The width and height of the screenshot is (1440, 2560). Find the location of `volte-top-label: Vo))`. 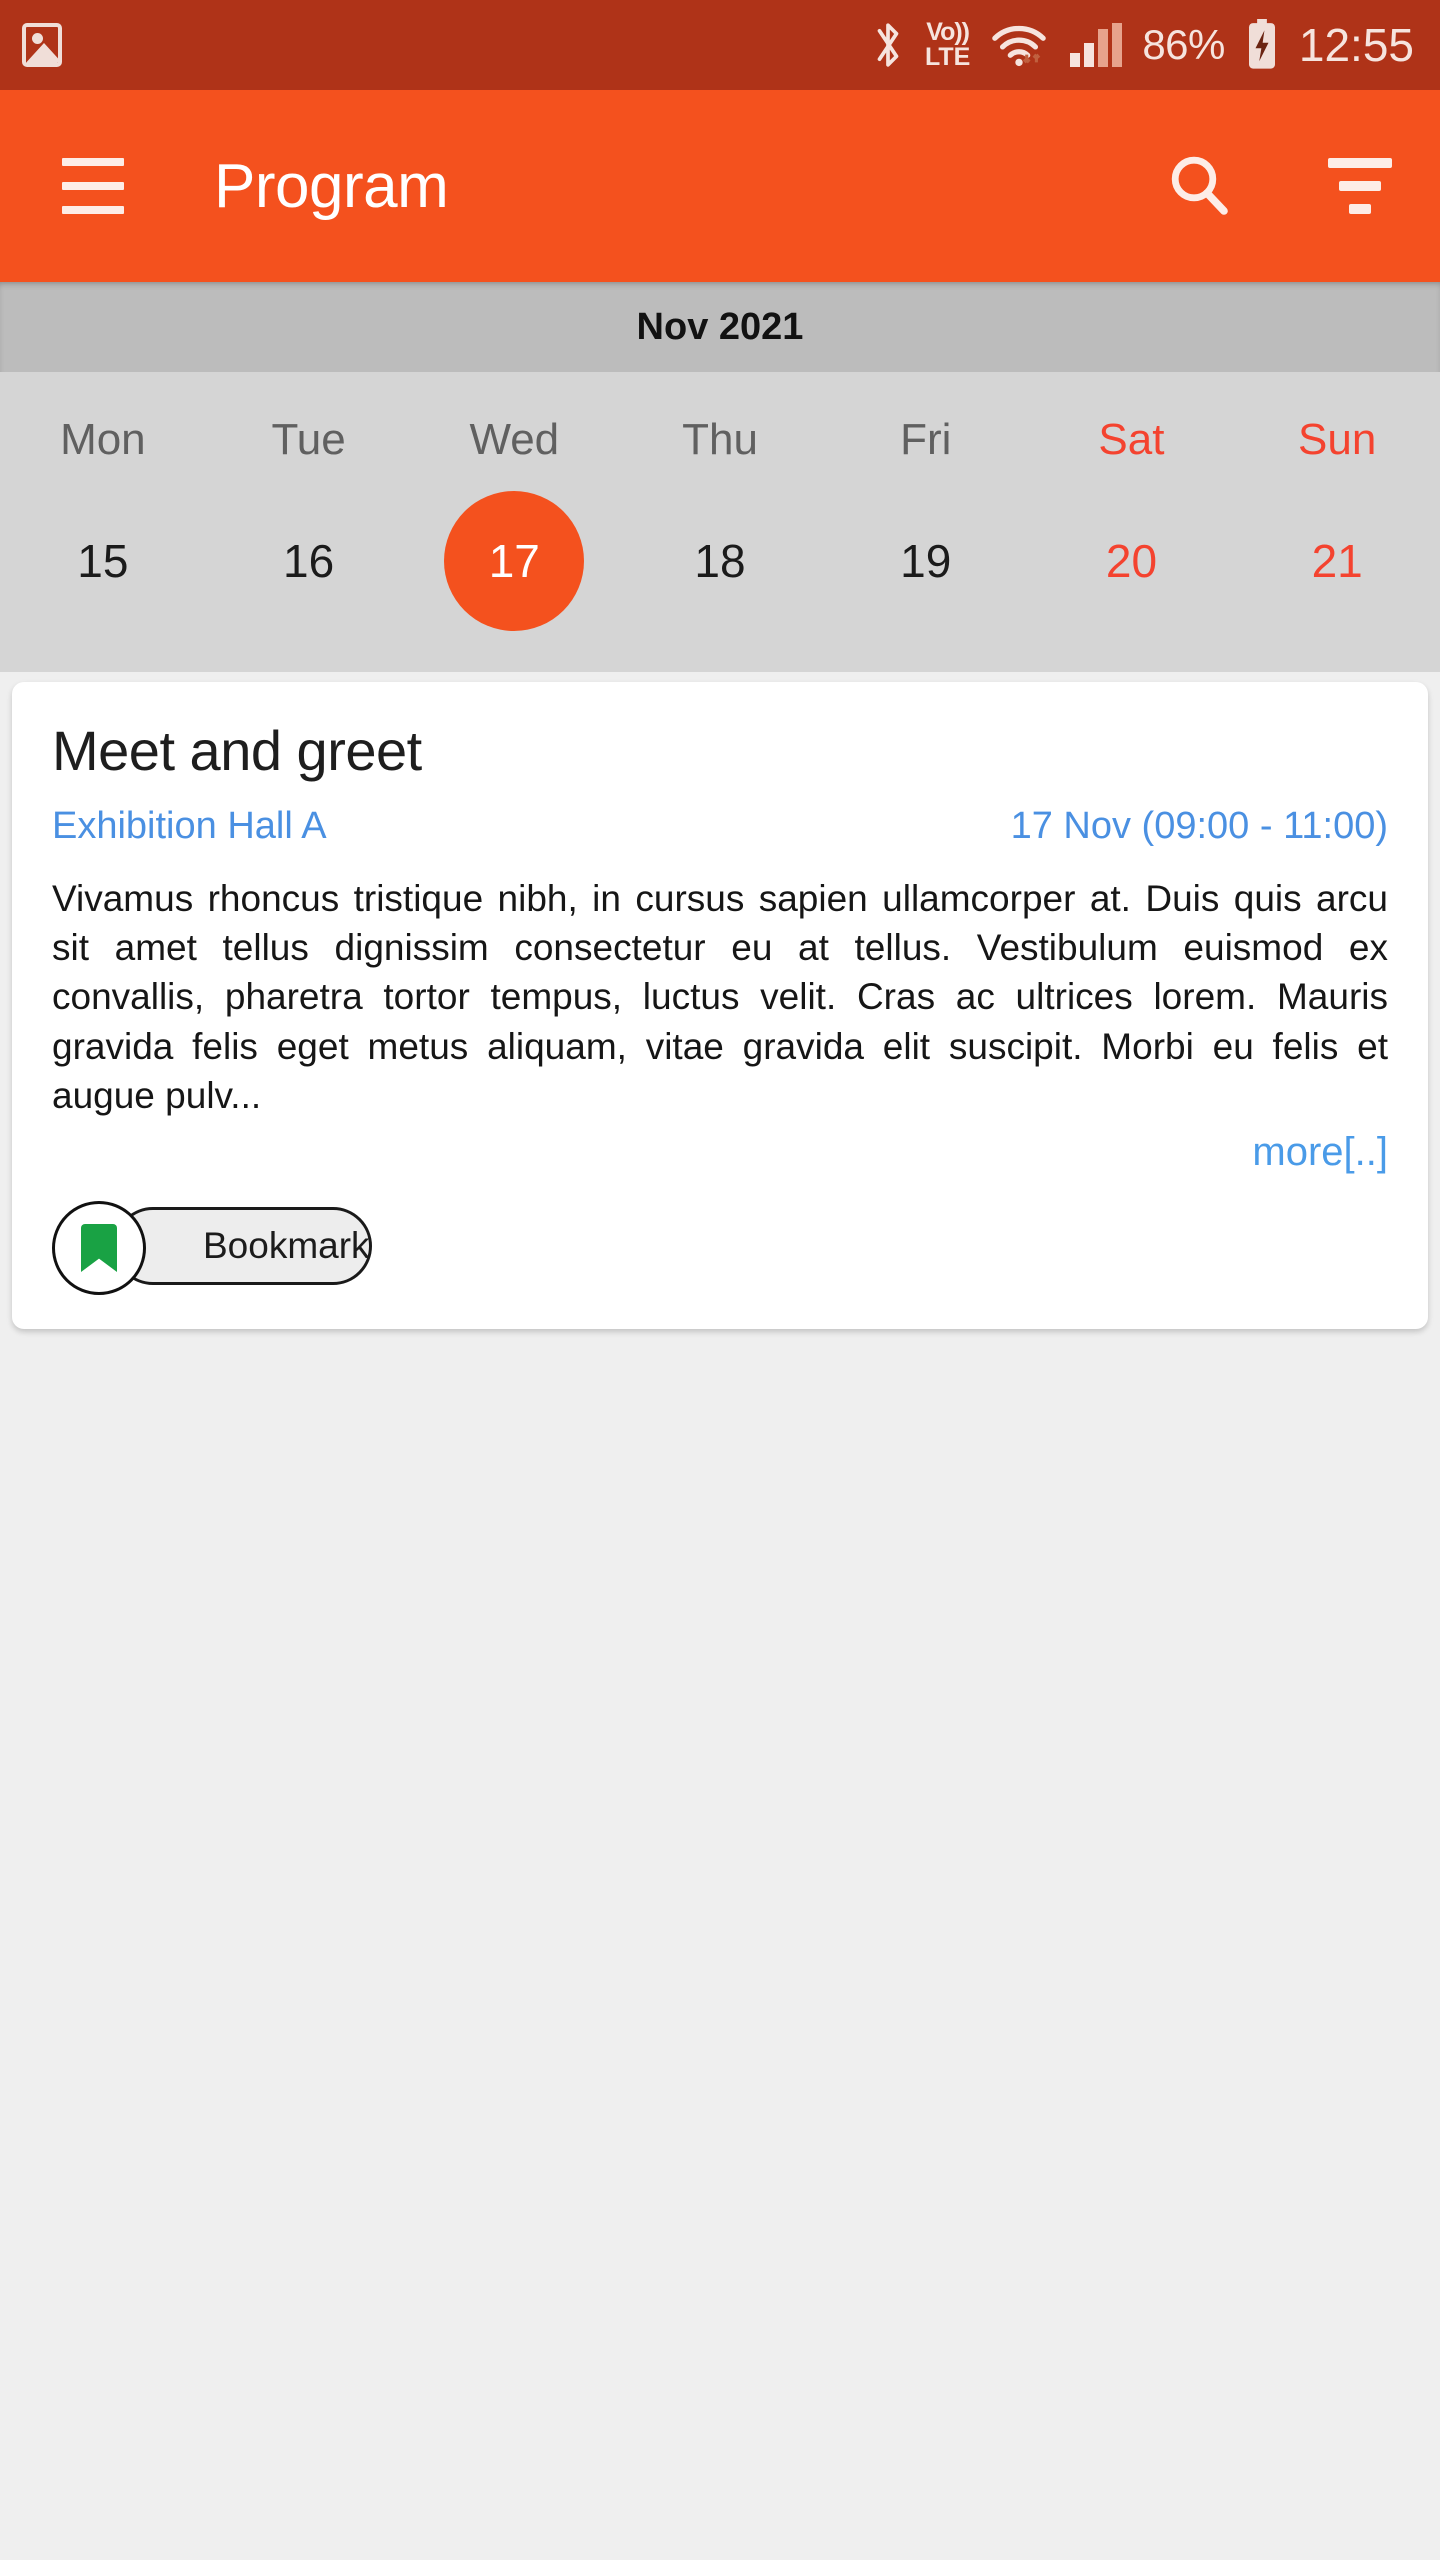

volte-top-label: Vo)) is located at coordinates (948, 32).